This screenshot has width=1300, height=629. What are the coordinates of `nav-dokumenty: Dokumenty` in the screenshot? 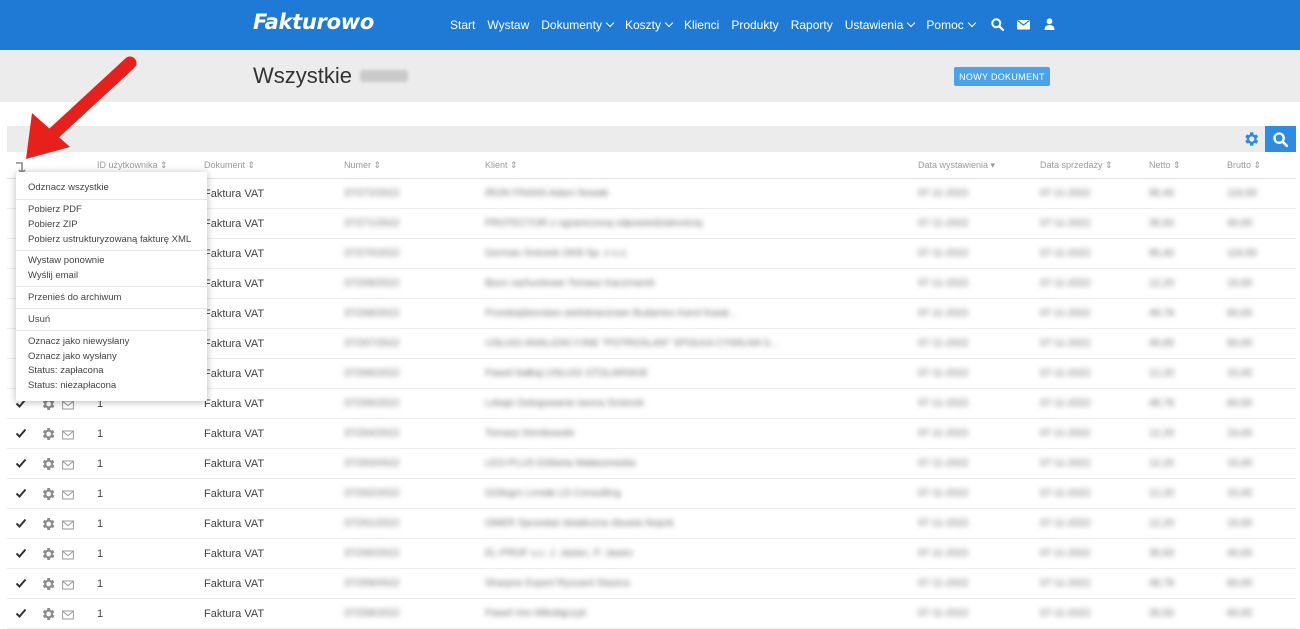 It's located at (578, 25).